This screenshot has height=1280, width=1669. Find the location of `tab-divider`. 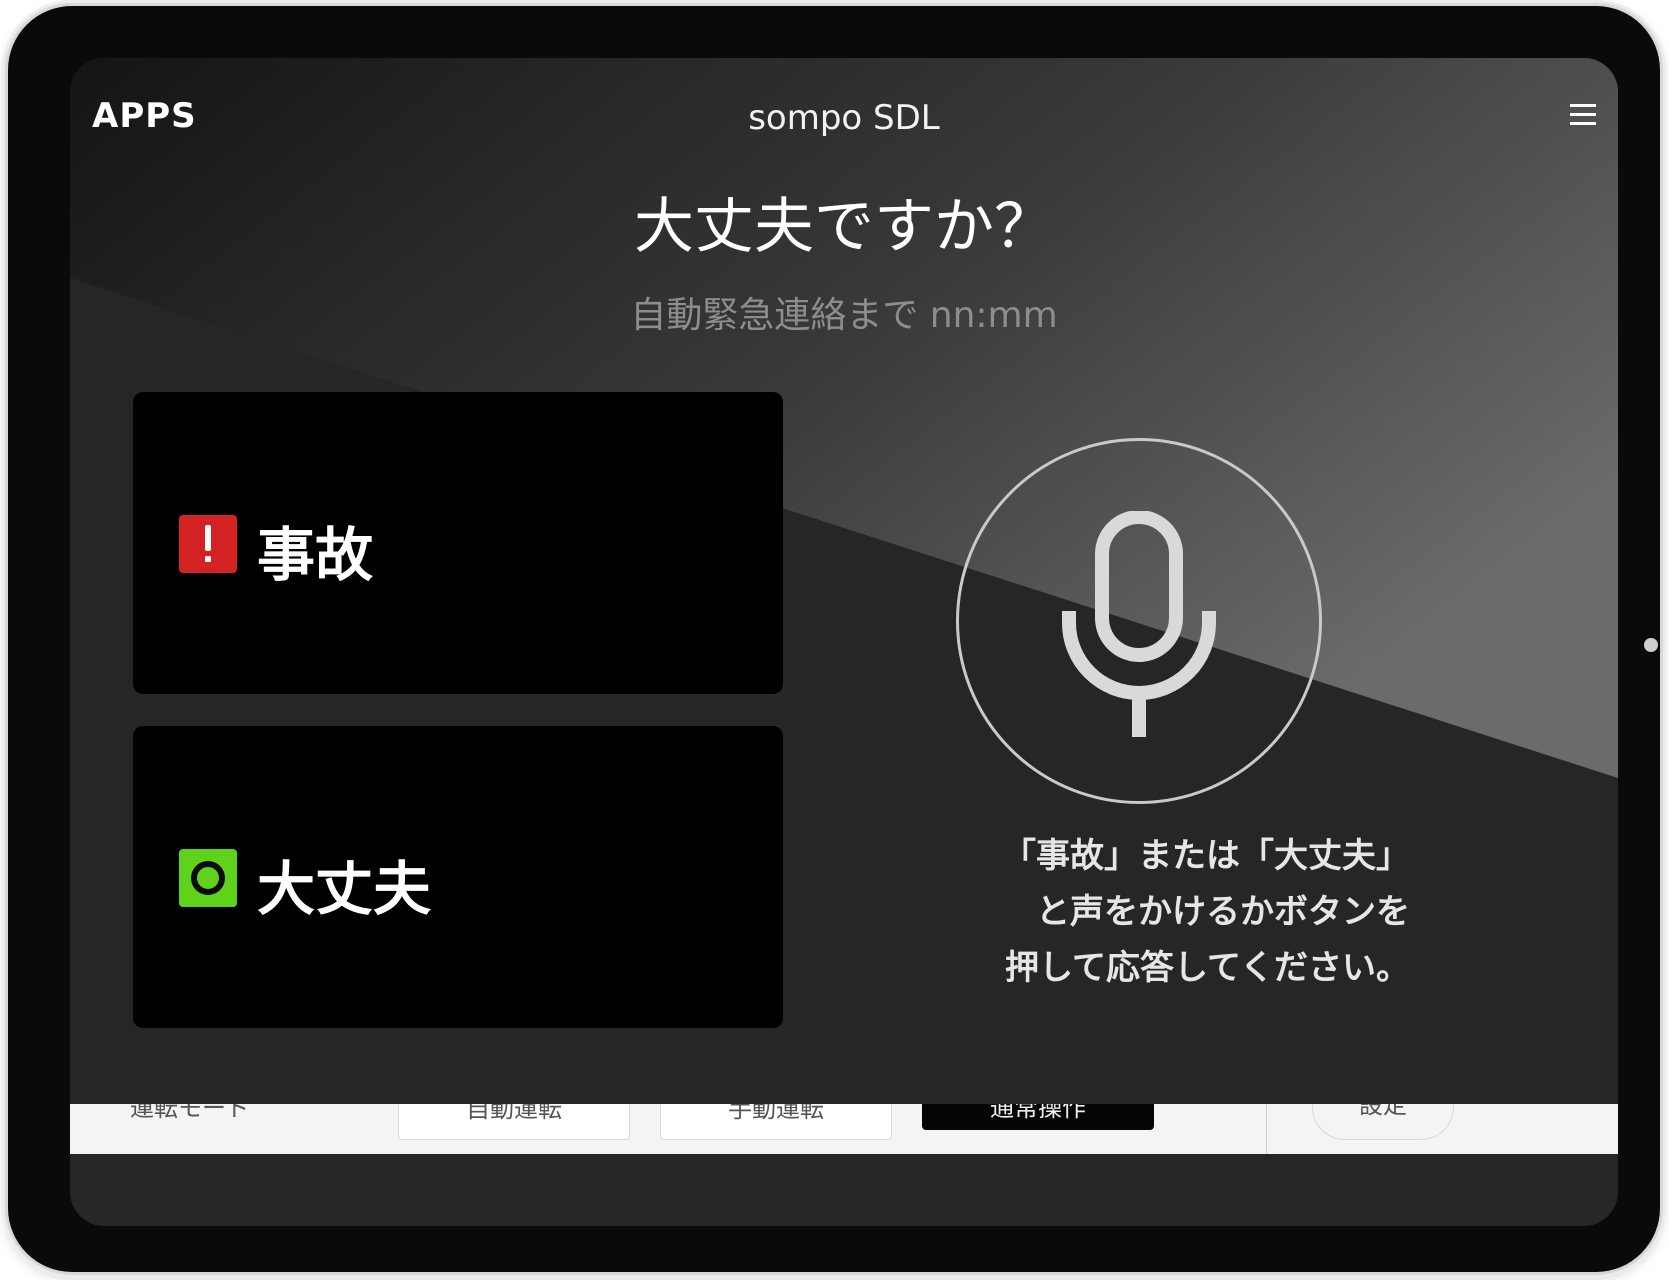

tab-divider is located at coordinates (1266, 1129).